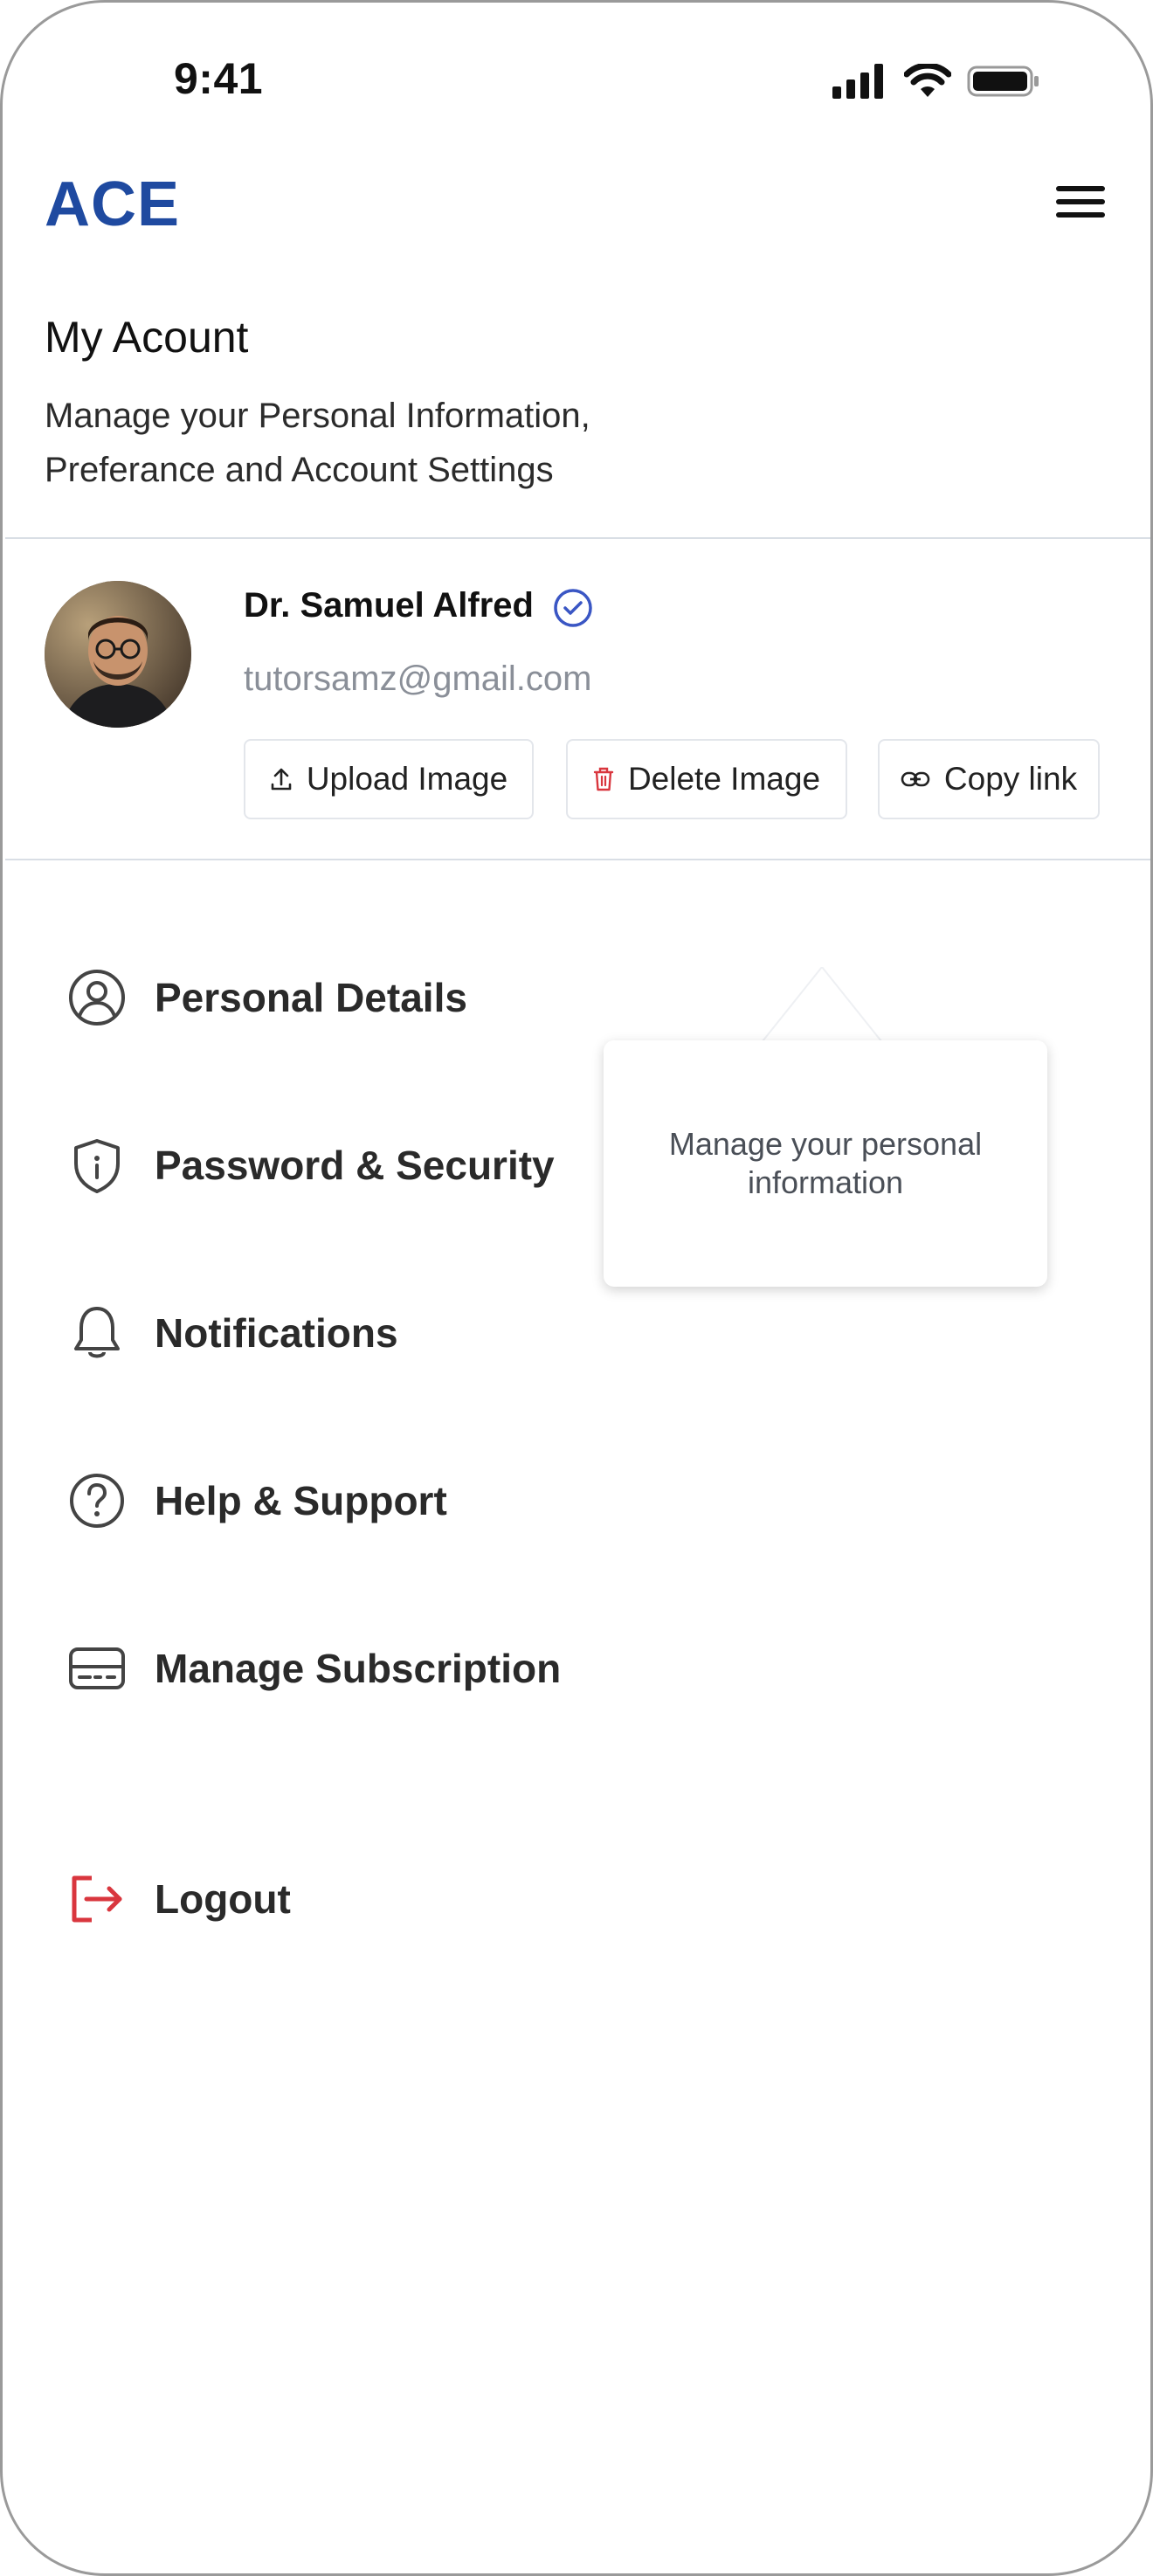 The image size is (1153, 2576). What do you see at coordinates (858, 81) in the screenshot?
I see `signal-icon` at bounding box center [858, 81].